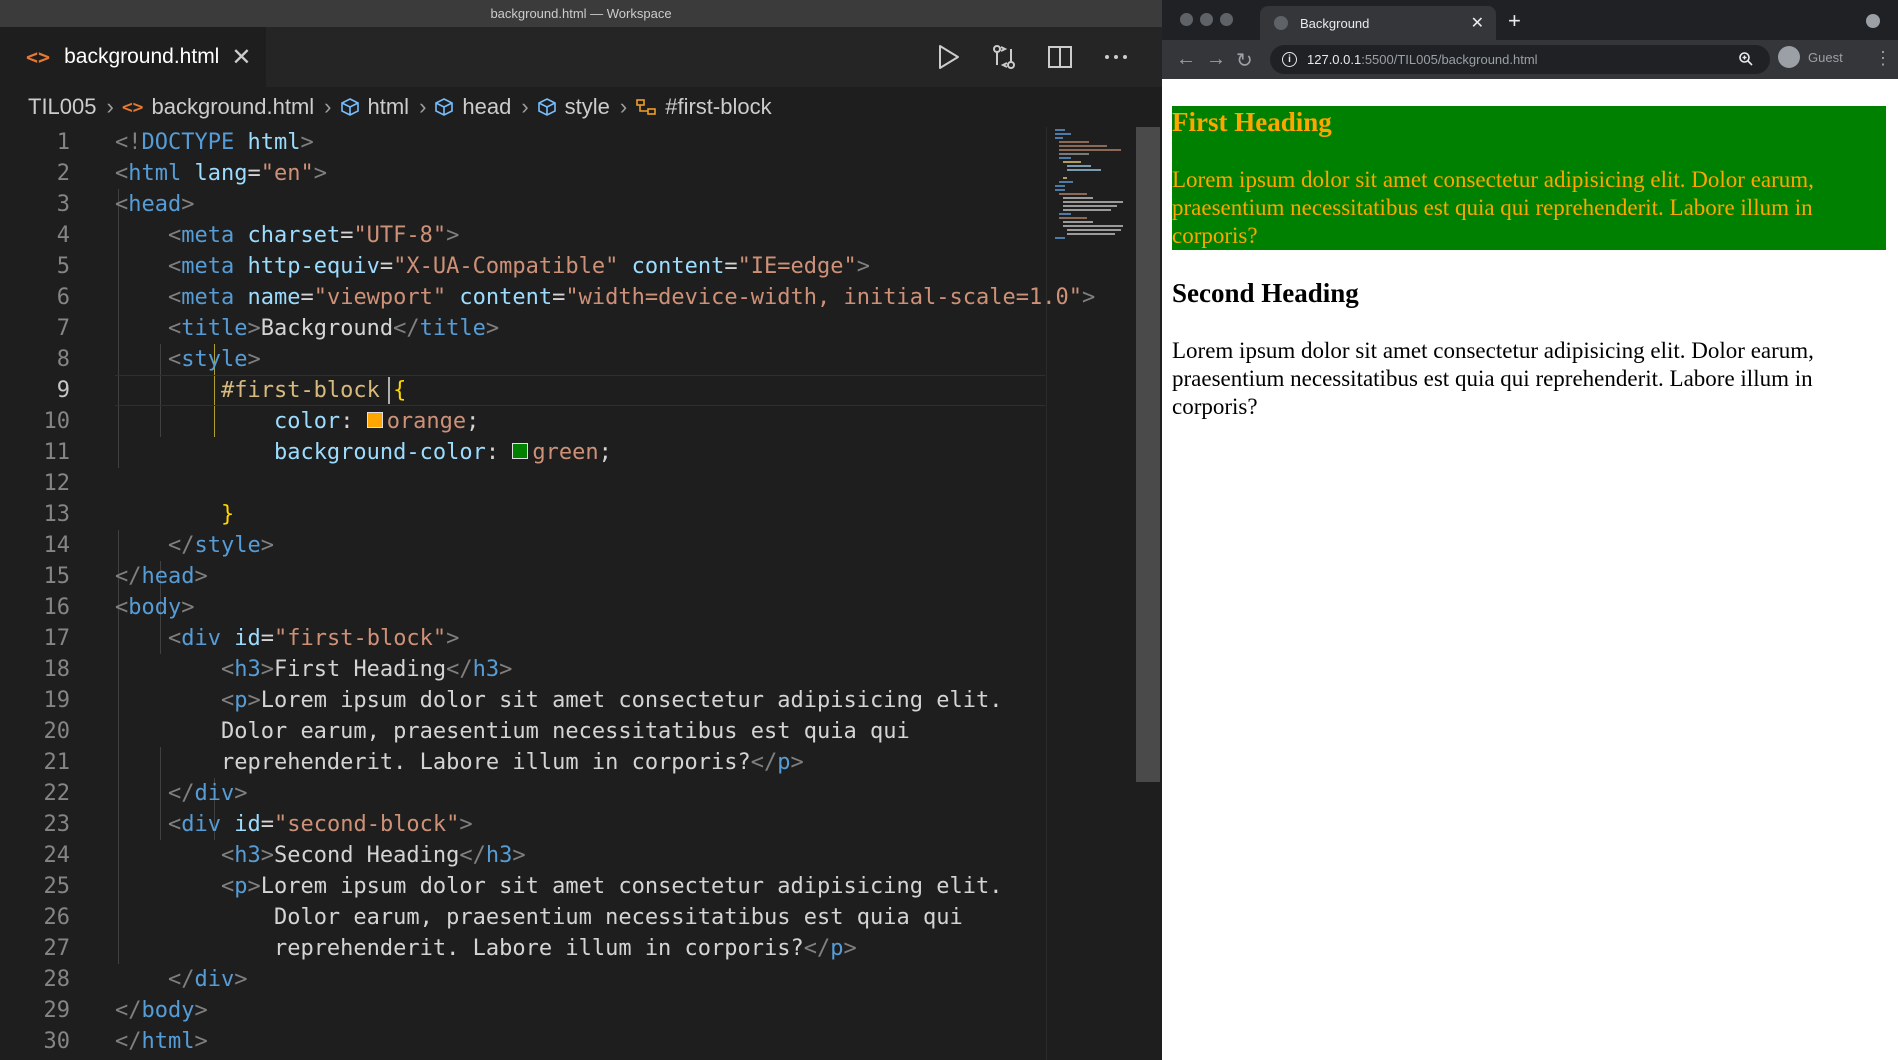 Image resolution: width=1898 pixels, height=1060 pixels. Describe the element at coordinates (581, 57) in the screenshot. I see `editor-tab-bar: <> background.html ✕` at that location.